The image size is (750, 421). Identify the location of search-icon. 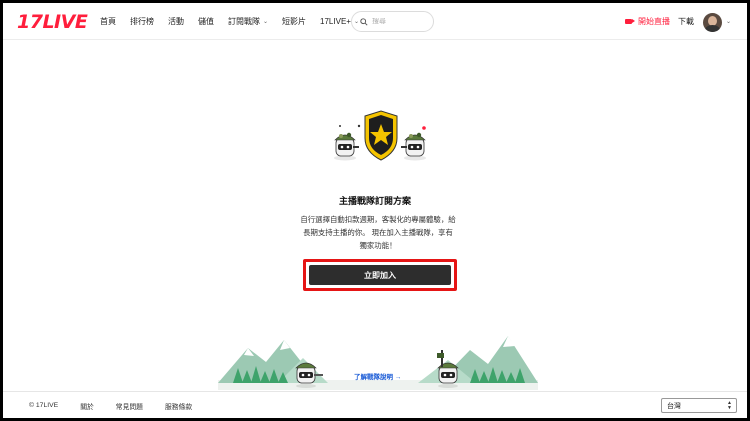
(364, 21).